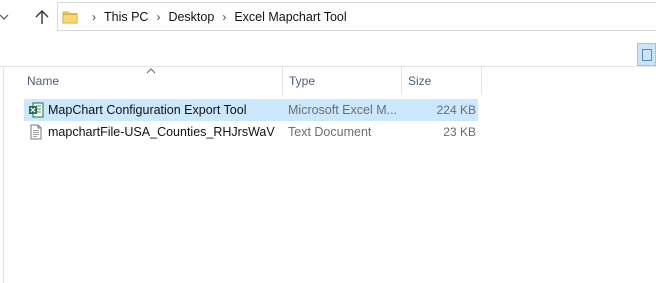 This screenshot has height=283, width=656. Describe the element at coordinates (456, 110) in the screenshot. I see `file-size: 224 KB` at that location.